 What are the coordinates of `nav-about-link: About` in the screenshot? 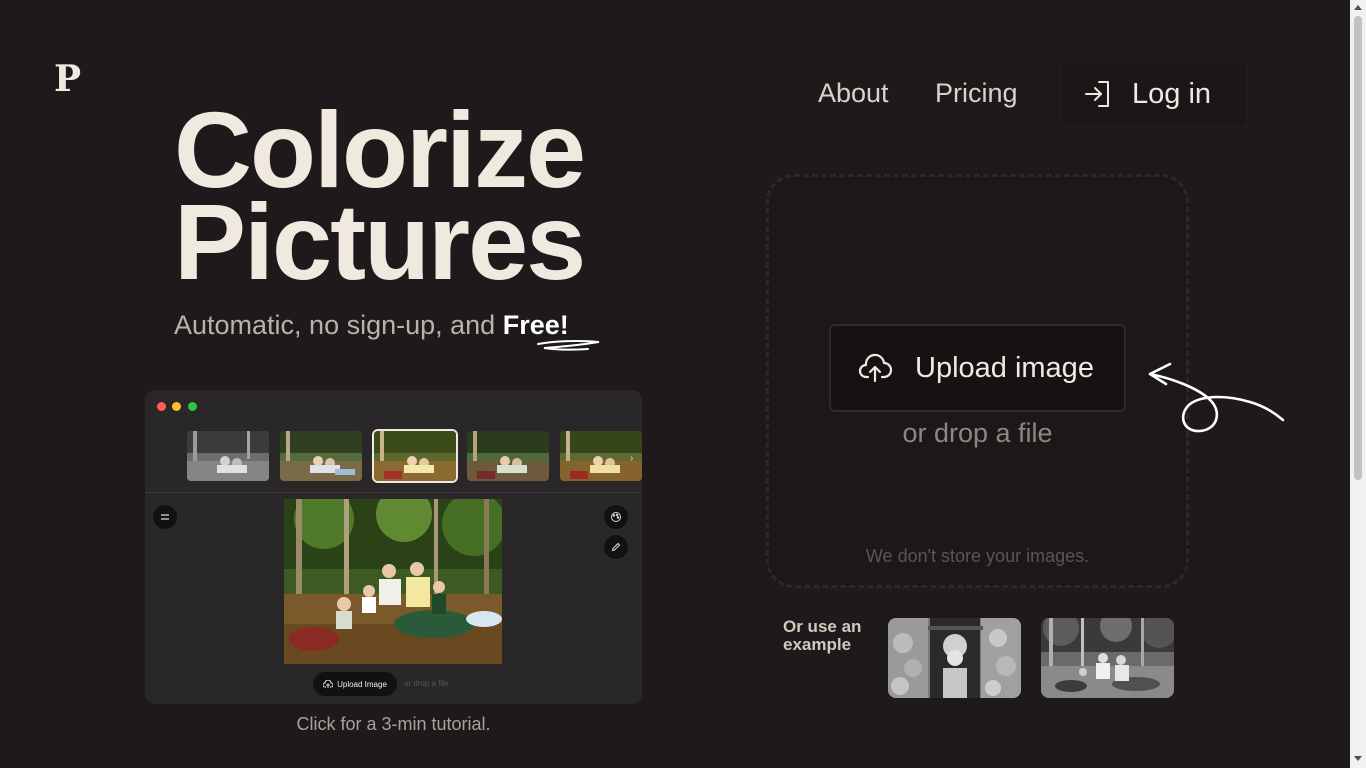 It's located at (853, 93).